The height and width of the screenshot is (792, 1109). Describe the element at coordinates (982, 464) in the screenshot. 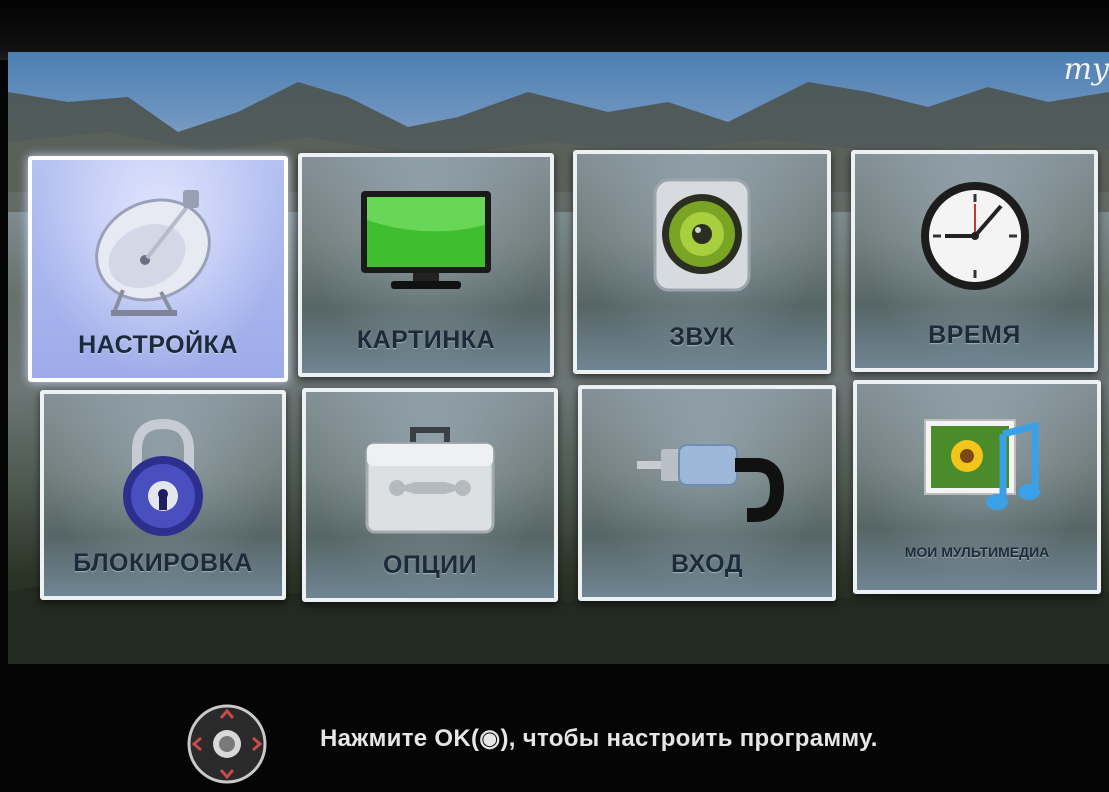

I see `multimedia-icon` at that location.